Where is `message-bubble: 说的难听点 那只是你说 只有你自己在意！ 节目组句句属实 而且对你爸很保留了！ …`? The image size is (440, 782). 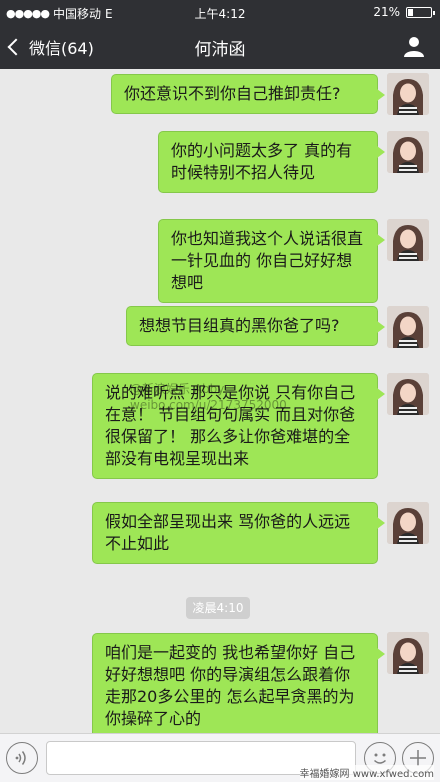 message-bubble: 说的难听点 那只是你说 只有你自己在意！ 节目组句句属实 而且对你爸很保留了！ … is located at coordinates (238, 426).